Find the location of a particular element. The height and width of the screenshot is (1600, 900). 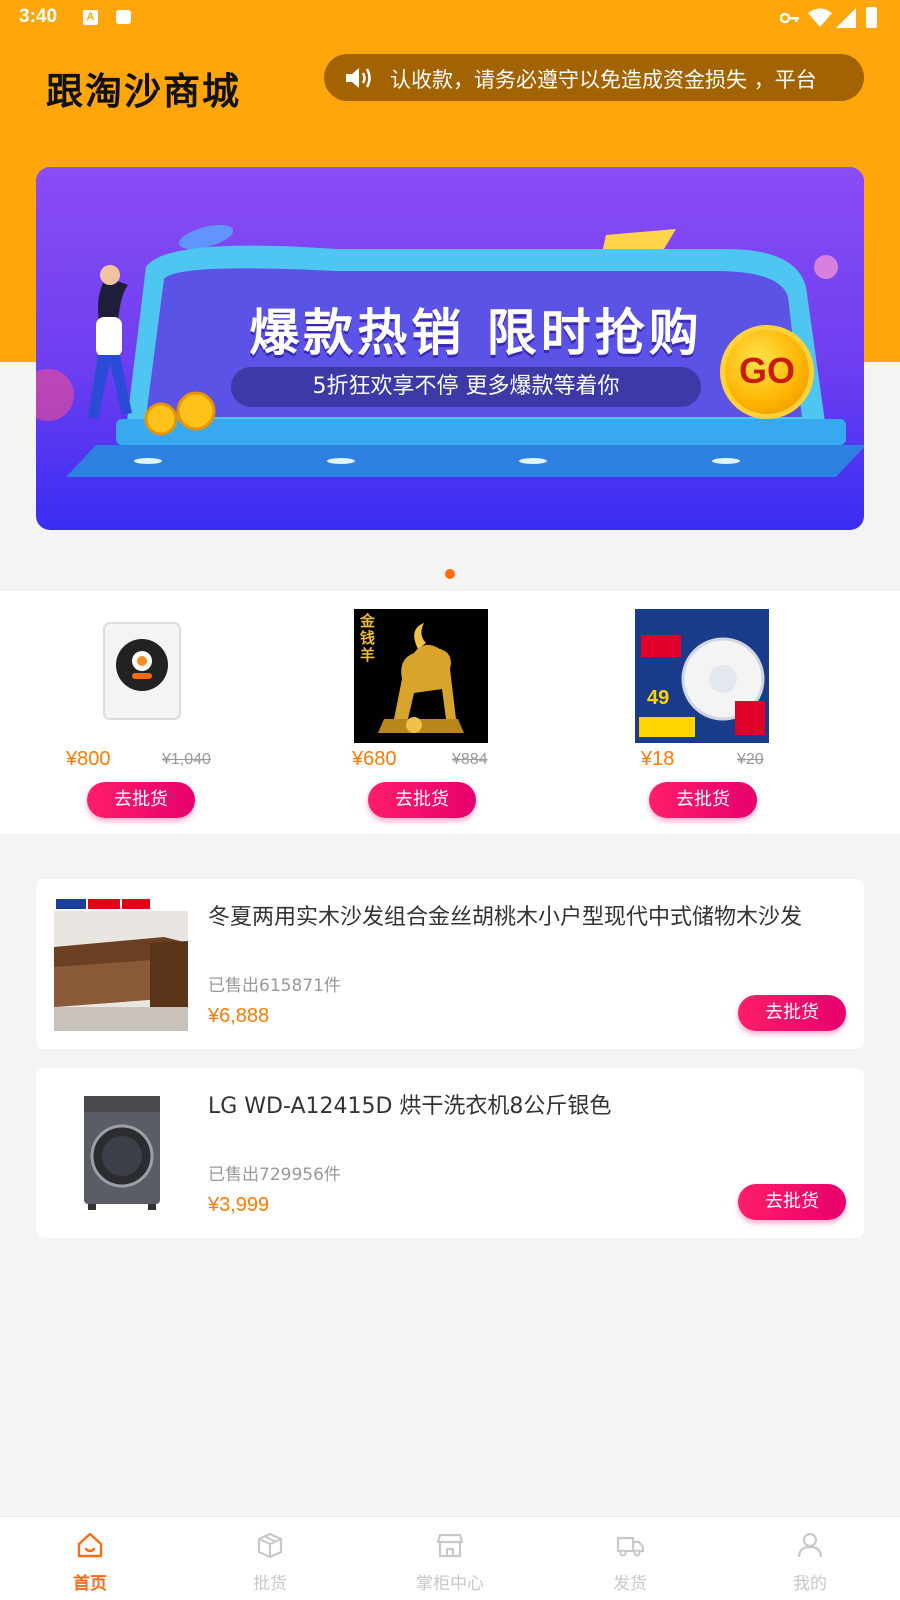

signal-icon is located at coordinates (846, 18).